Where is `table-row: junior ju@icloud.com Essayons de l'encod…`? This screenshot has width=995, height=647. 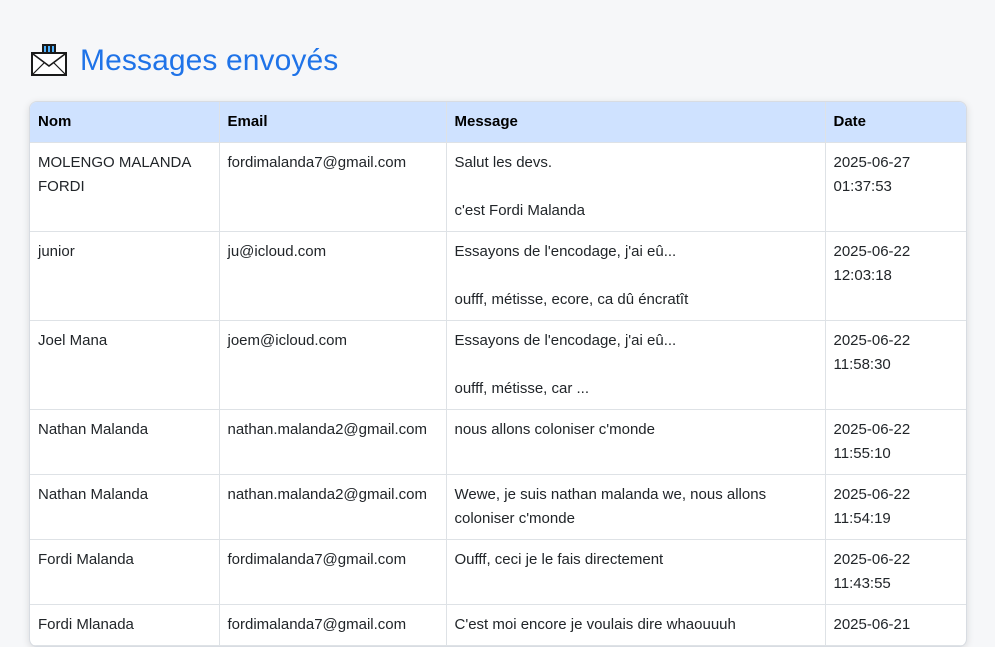
table-row: junior ju@icloud.com Essayons de l'encod… is located at coordinates (498, 276).